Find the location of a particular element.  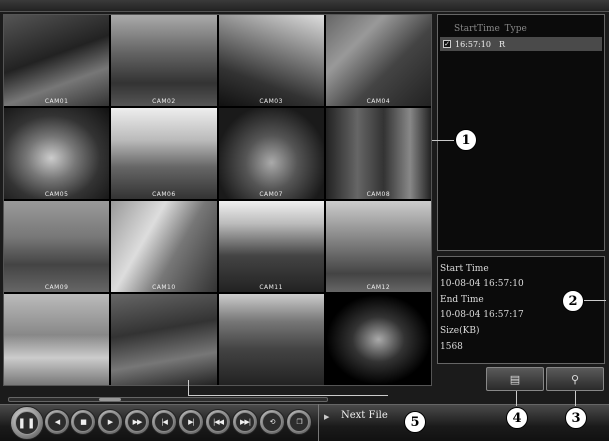

end-time-value: 10-08-04 16:57:17 is located at coordinates (482, 315).